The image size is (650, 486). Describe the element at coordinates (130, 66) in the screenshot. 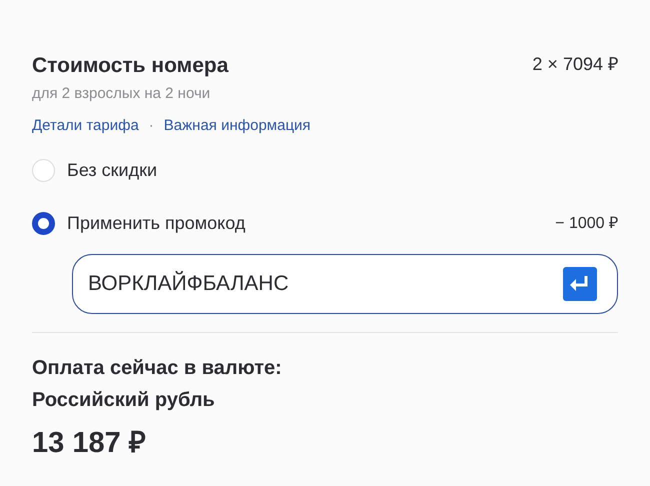

I see `section-title: Стоимость номера` at that location.